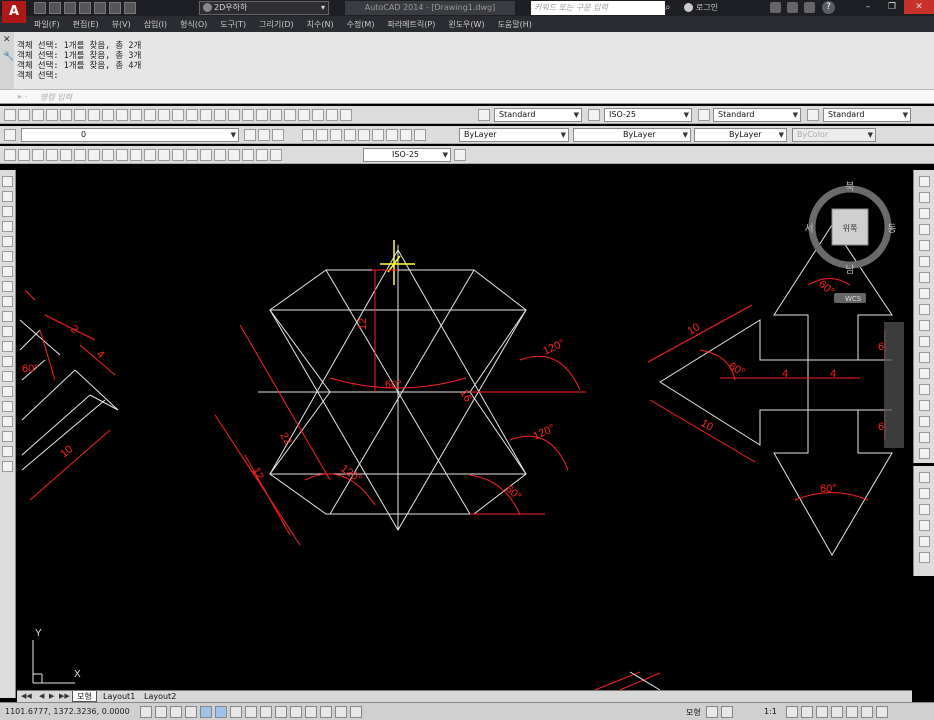 This screenshot has width=934, height=720. Describe the element at coordinates (924, 197) in the screenshot. I see `copy-object-icon` at that location.